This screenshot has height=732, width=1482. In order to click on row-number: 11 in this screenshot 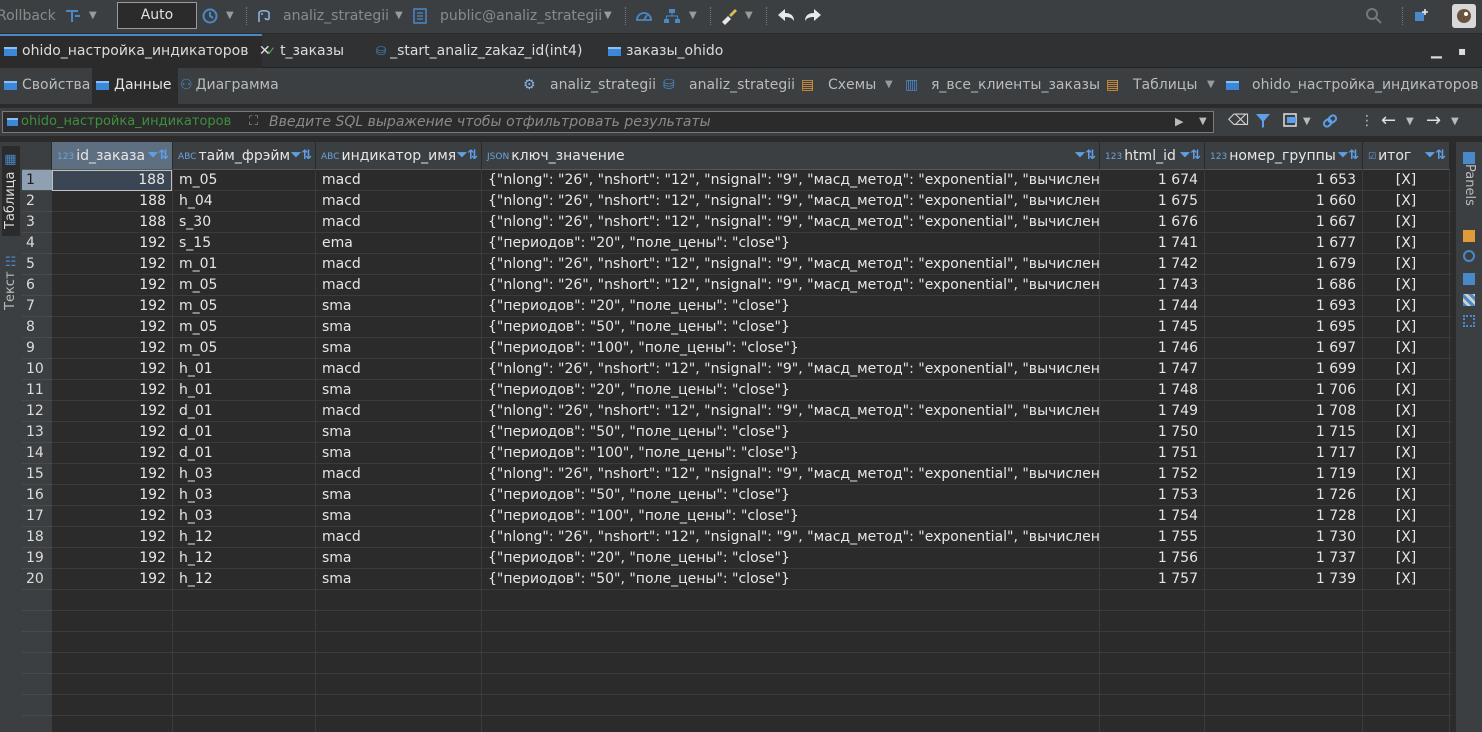, I will do `click(37, 390)`.